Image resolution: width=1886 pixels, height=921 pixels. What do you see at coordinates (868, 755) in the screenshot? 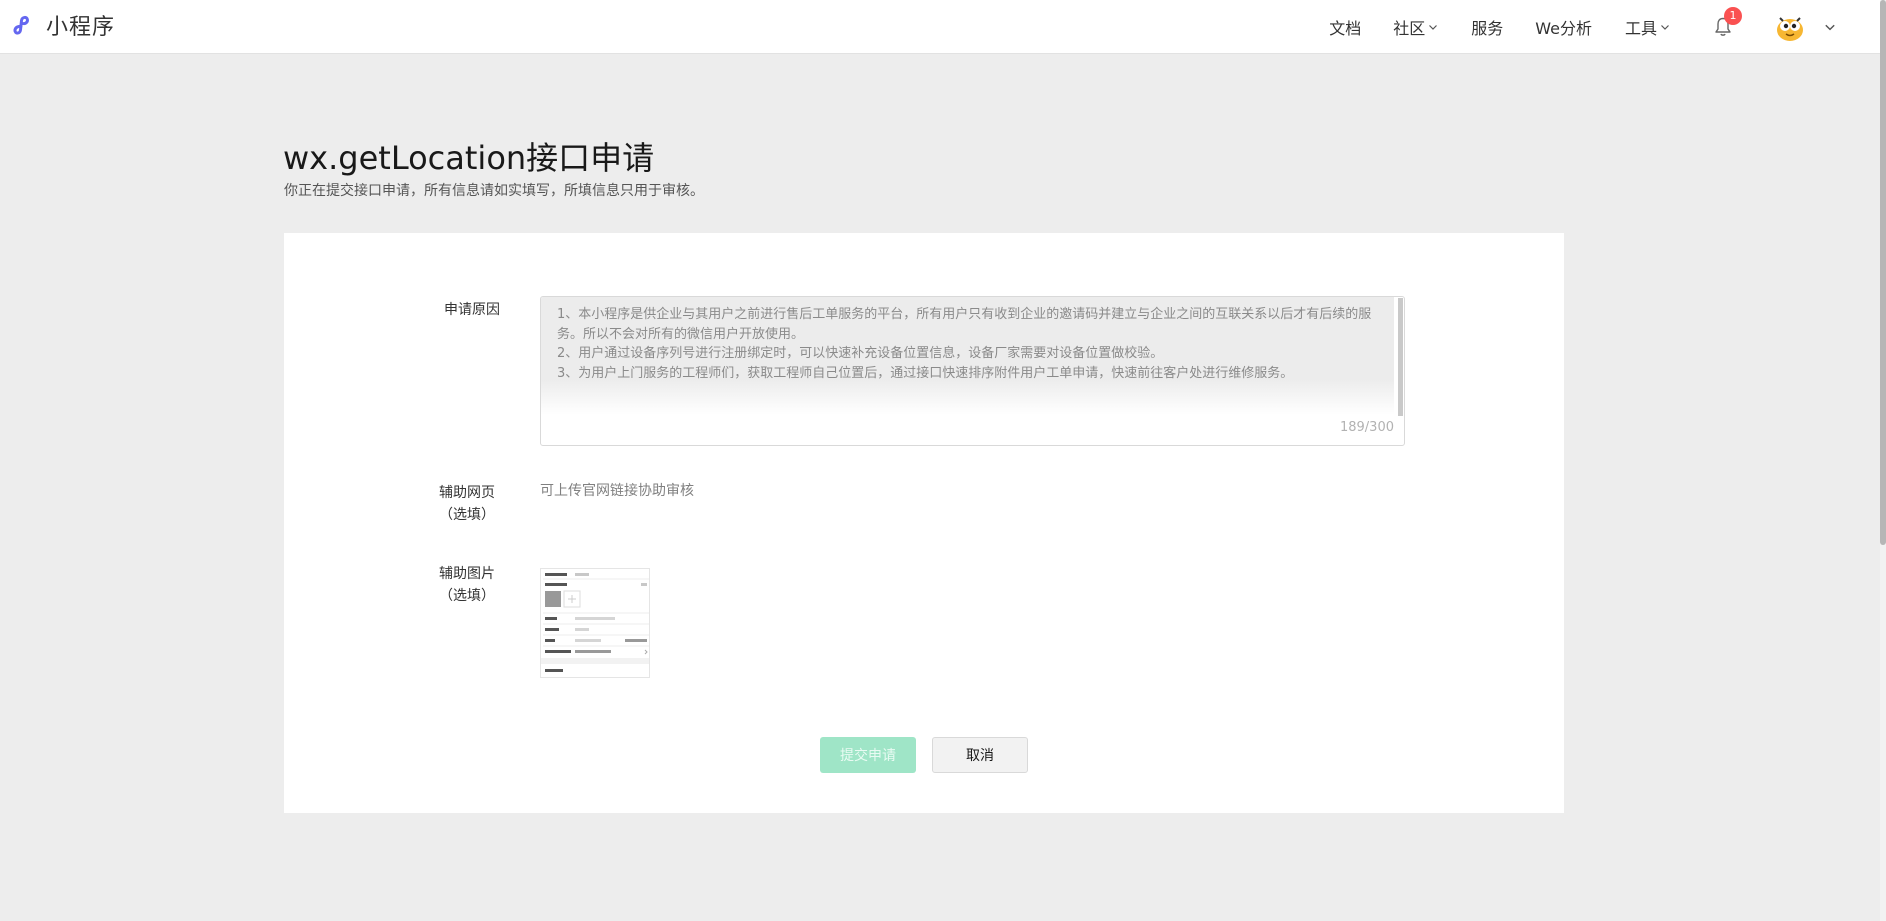
I see `submit-button: 提交申请` at bounding box center [868, 755].